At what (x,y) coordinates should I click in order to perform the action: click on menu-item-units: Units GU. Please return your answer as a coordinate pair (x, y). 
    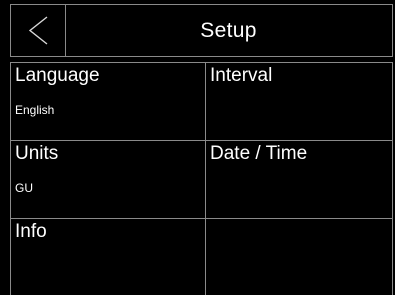
    Looking at the image, I should click on (107, 179).